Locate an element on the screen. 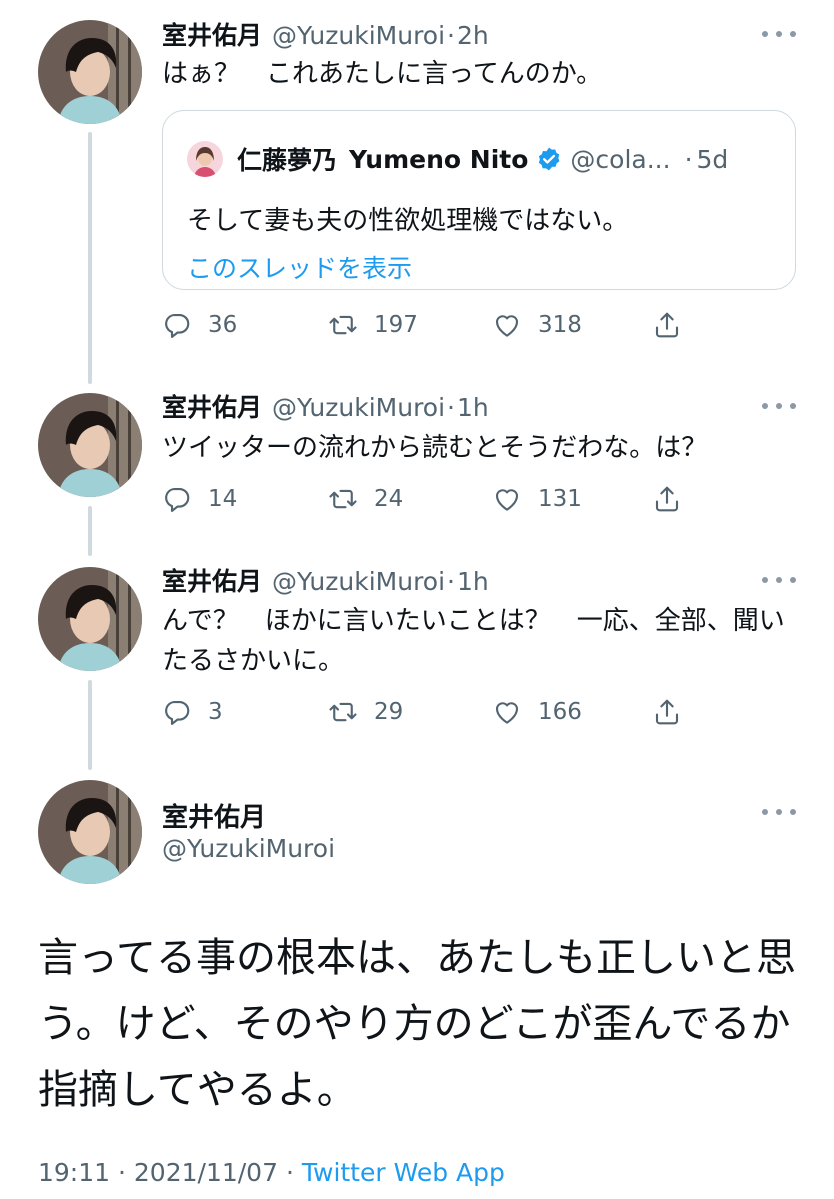 Image resolution: width=834 pixels, height=1199 pixels. retweet-count: 24 is located at coordinates (389, 499).